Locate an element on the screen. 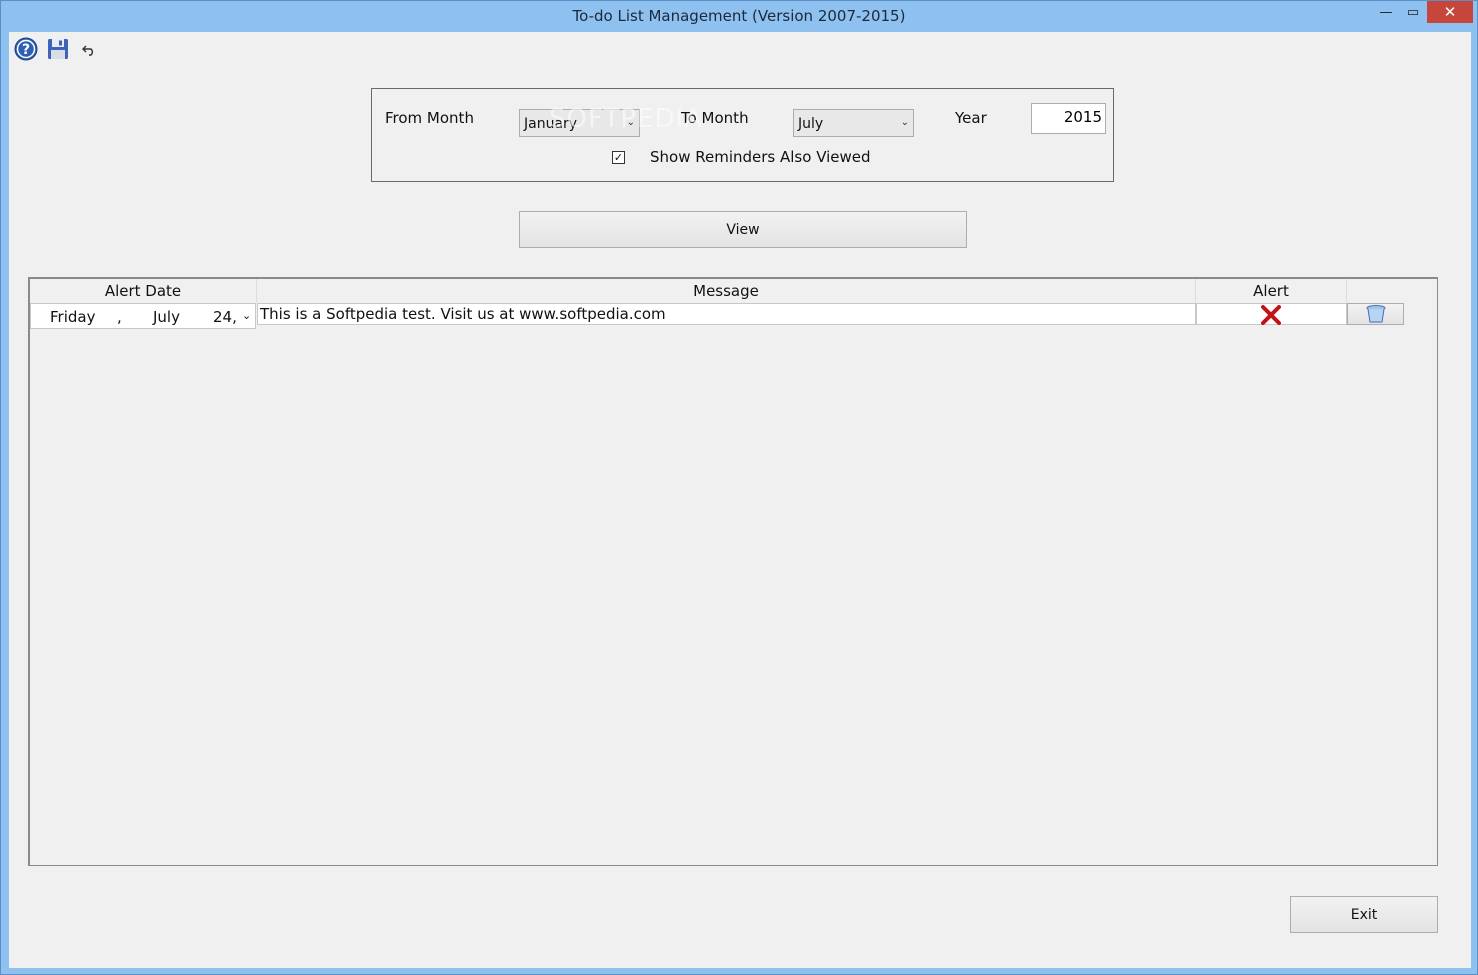 This screenshot has width=1478, height=975. red-x-icon is located at coordinates (1271, 315).